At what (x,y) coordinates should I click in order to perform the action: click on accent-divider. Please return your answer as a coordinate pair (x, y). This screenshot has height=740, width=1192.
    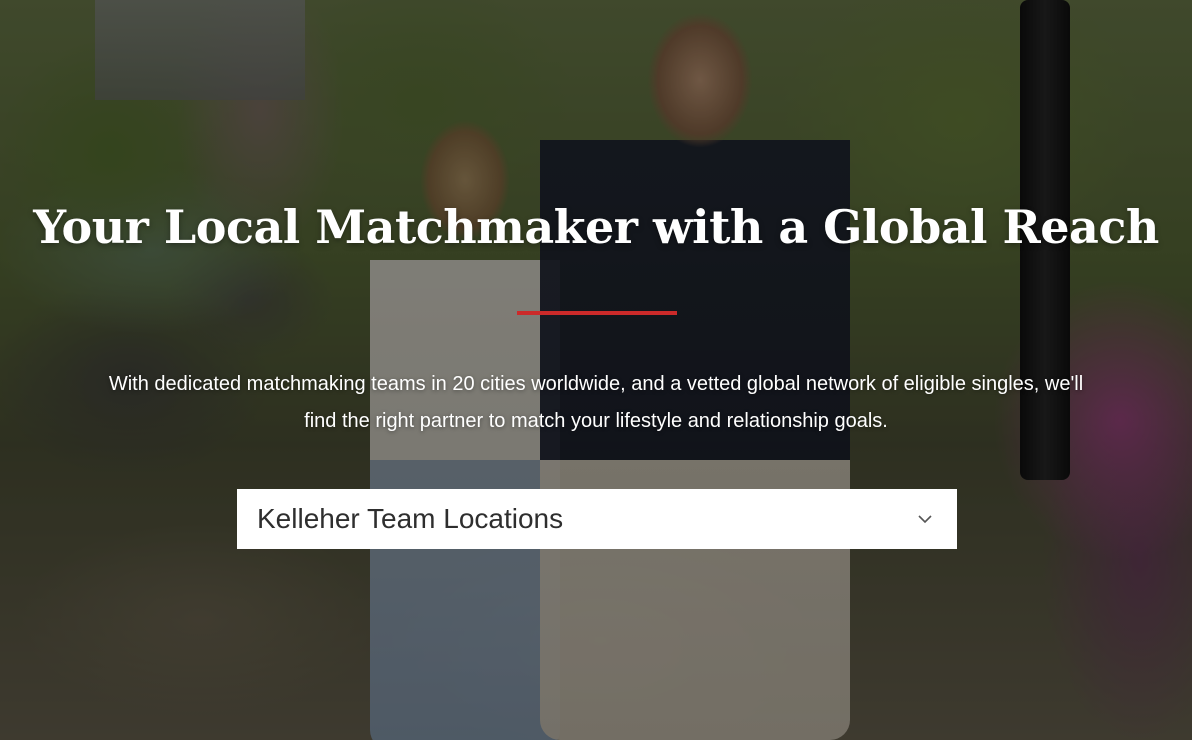
    Looking at the image, I should click on (597, 313).